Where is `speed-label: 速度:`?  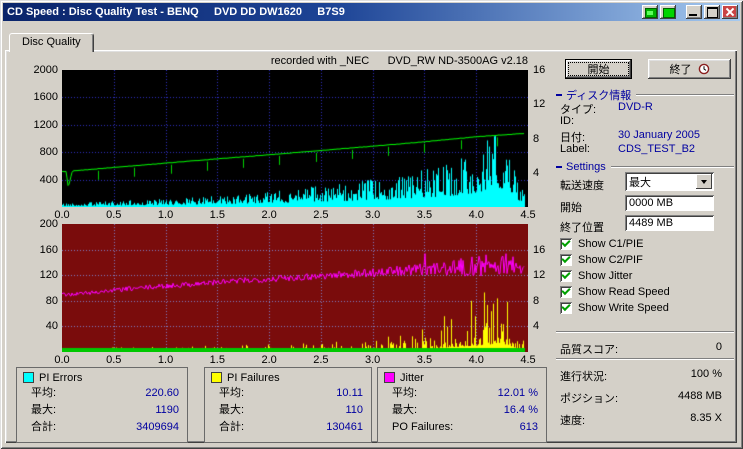 speed-label: 速度: is located at coordinates (573, 421).